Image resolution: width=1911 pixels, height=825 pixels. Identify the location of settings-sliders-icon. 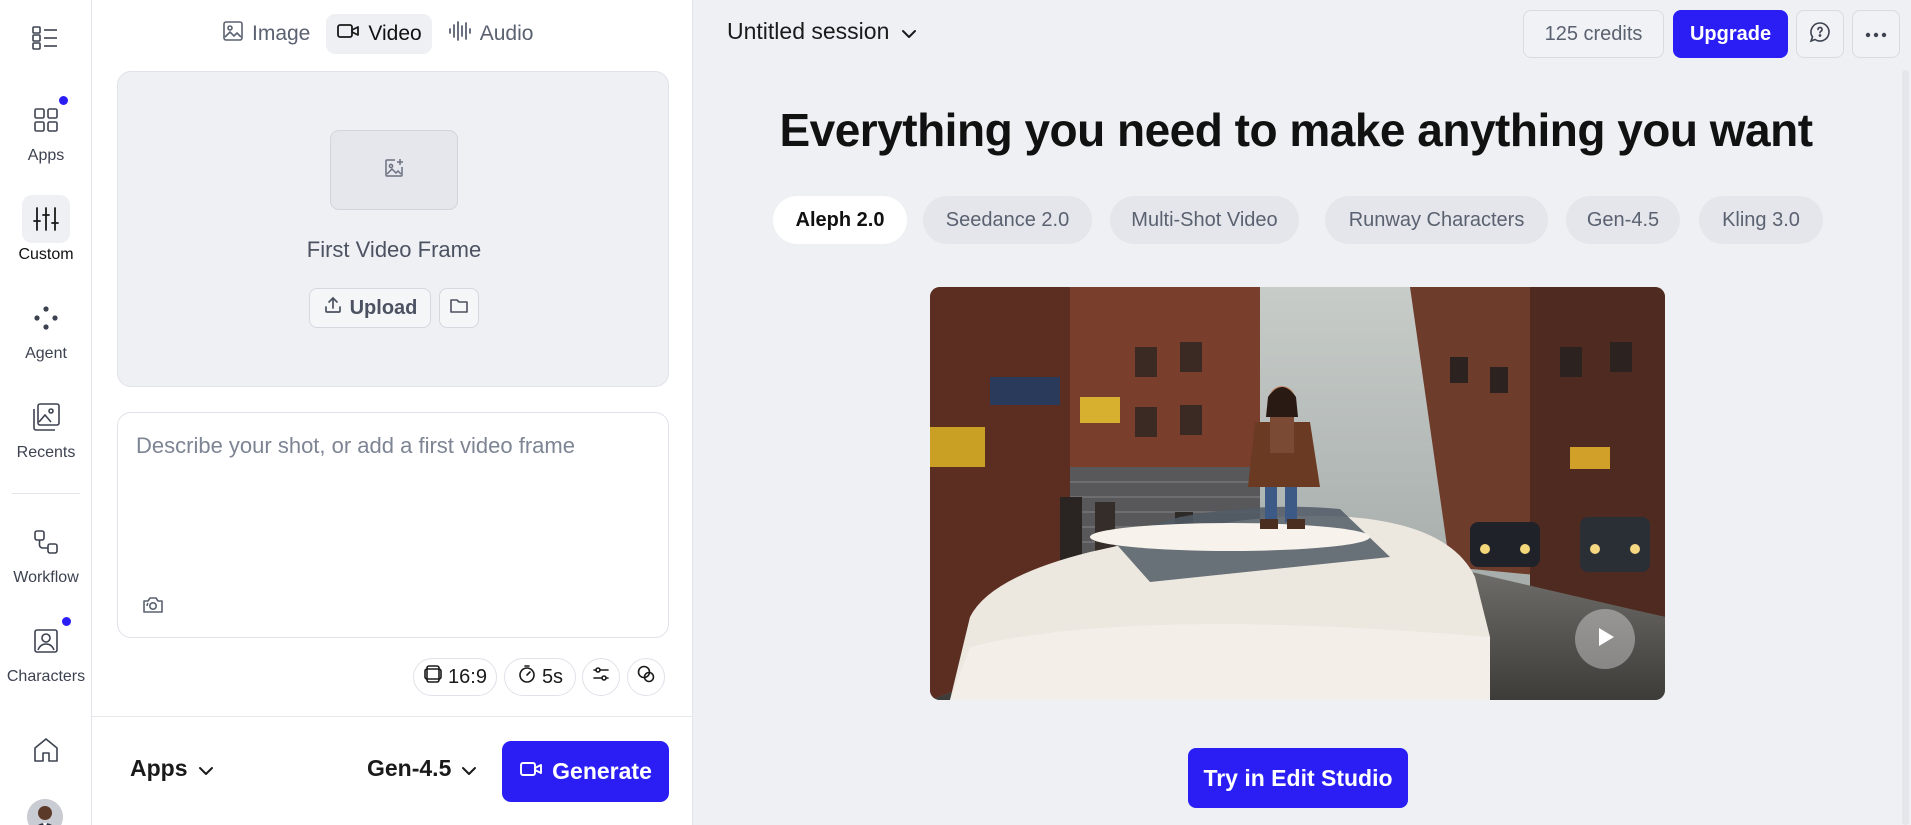
(601, 677).